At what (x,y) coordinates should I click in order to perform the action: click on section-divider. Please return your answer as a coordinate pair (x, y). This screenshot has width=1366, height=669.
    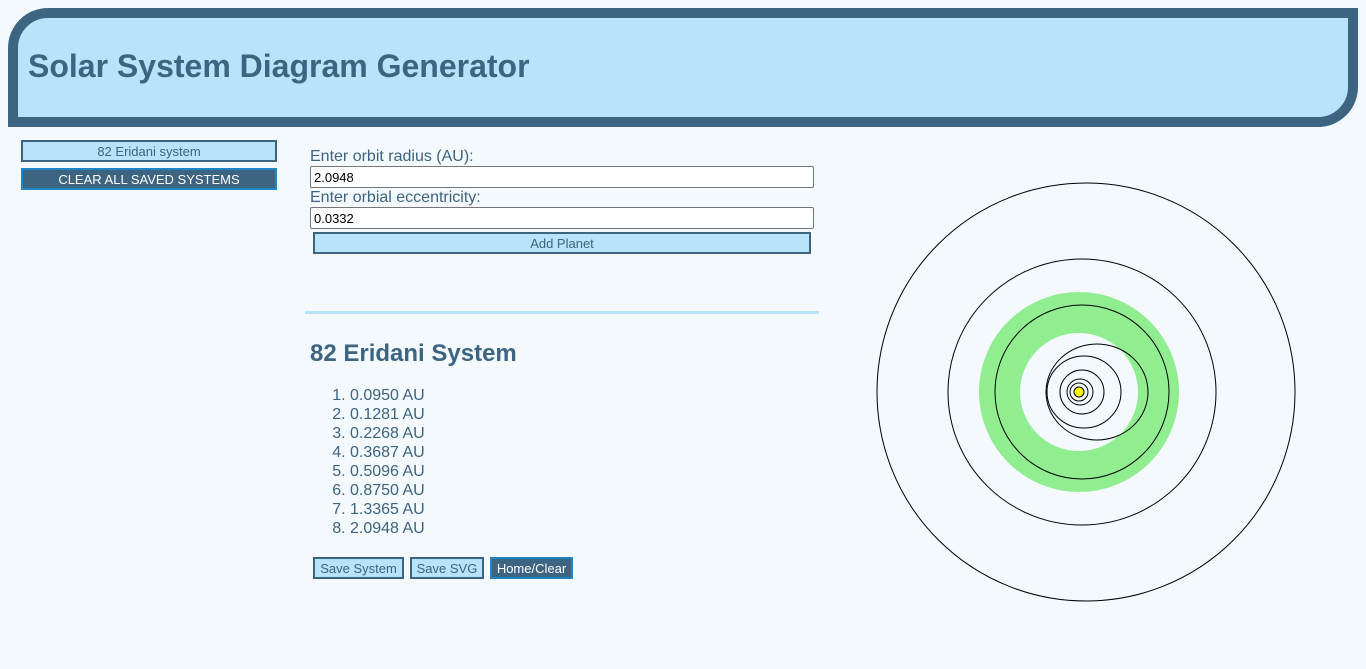
    Looking at the image, I should click on (562, 312).